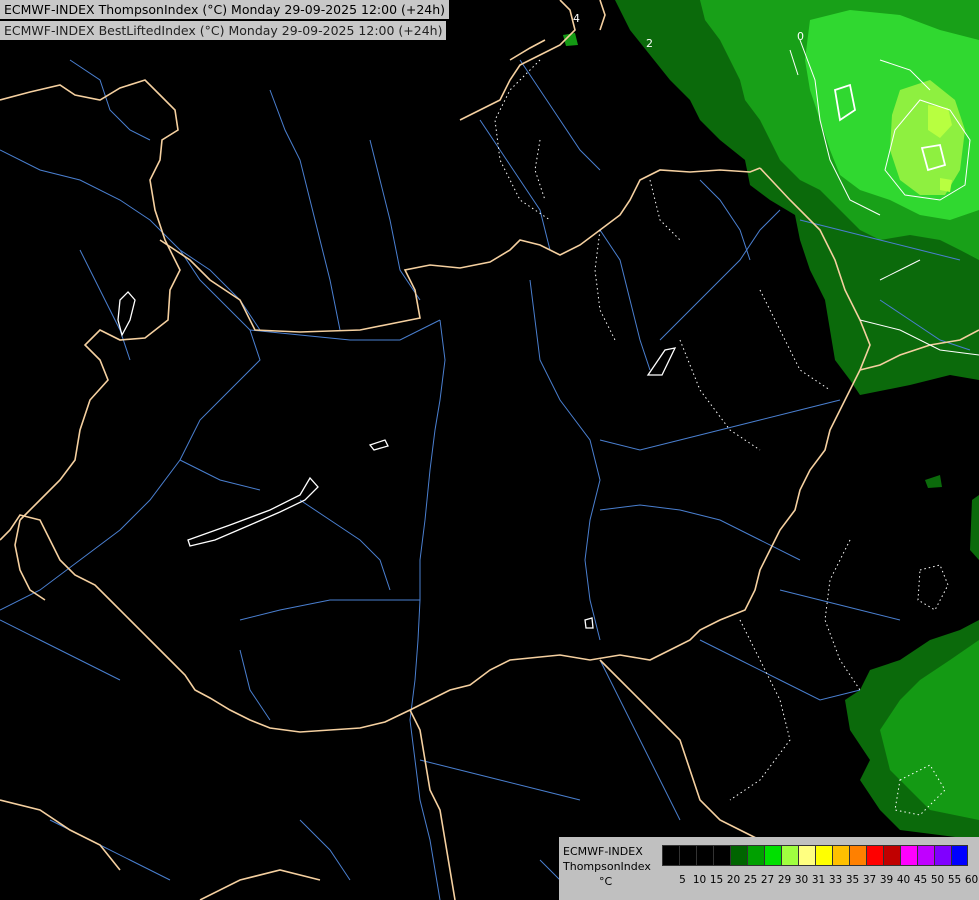 The width and height of the screenshot is (979, 900). Describe the element at coordinates (784, 880) in the screenshot. I see `legend-tick-29: 29` at that location.